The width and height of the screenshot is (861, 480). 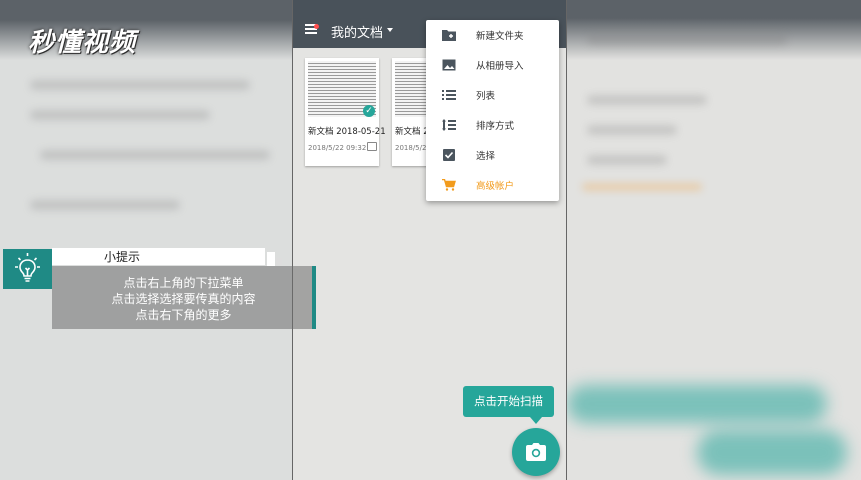 What do you see at coordinates (183, 315) in the screenshot?
I see `tip-line: 点击右下角的更多` at bounding box center [183, 315].